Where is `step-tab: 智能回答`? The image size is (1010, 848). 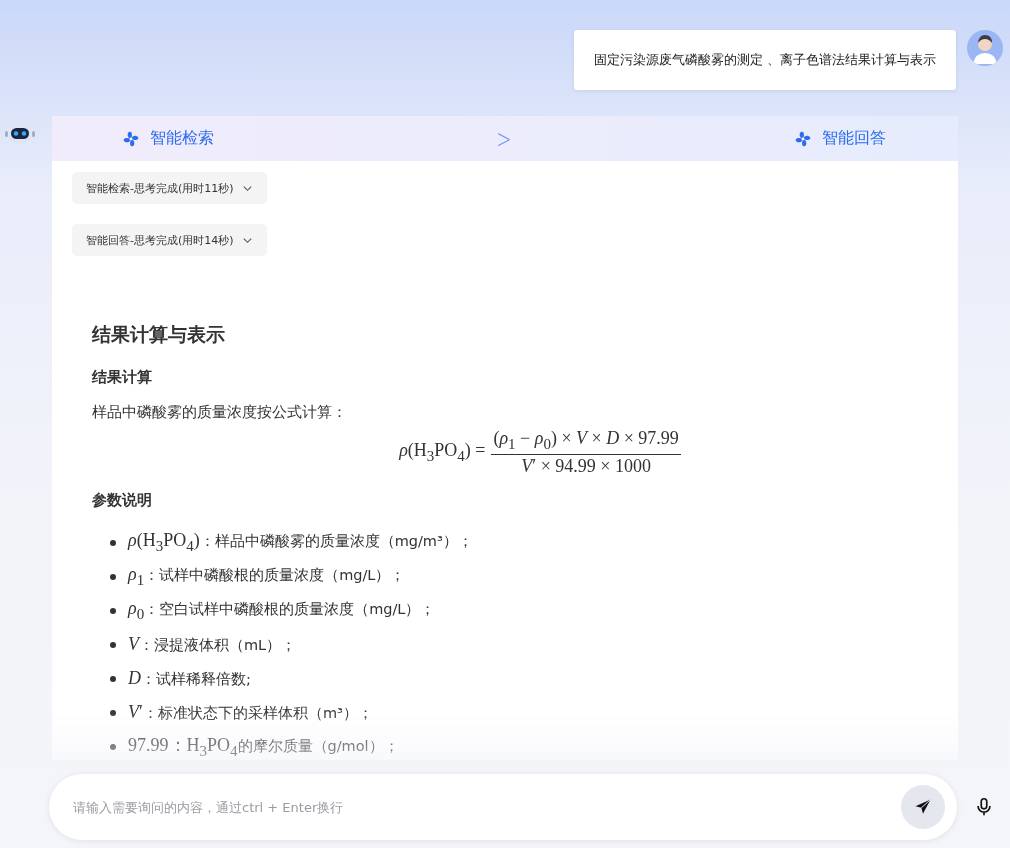 step-tab: 智能回答 is located at coordinates (840, 138).